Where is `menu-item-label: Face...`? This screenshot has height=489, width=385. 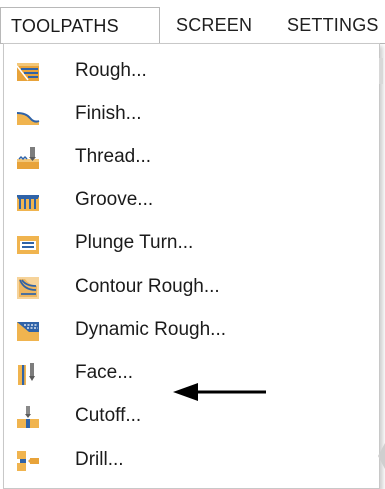
menu-item-label: Face... is located at coordinates (104, 372).